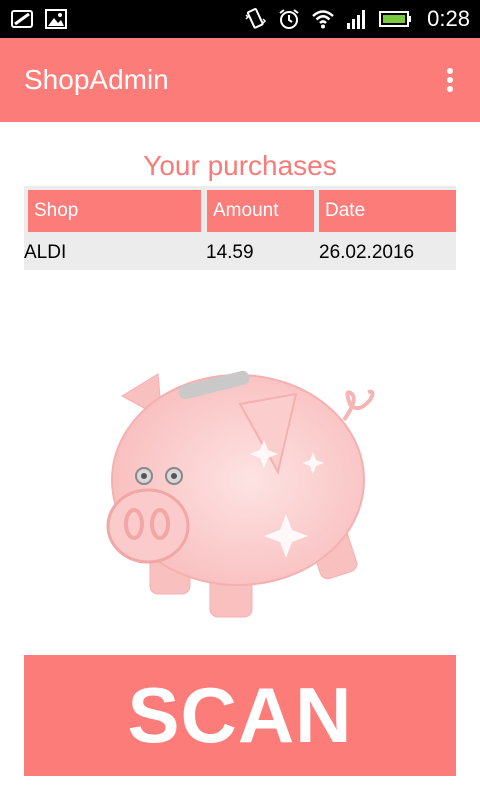 Image resolution: width=480 pixels, height=800 pixels. What do you see at coordinates (114, 211) in the screenshot?
I see `column-header-shop: Shop` at bounding box center [114, 211].